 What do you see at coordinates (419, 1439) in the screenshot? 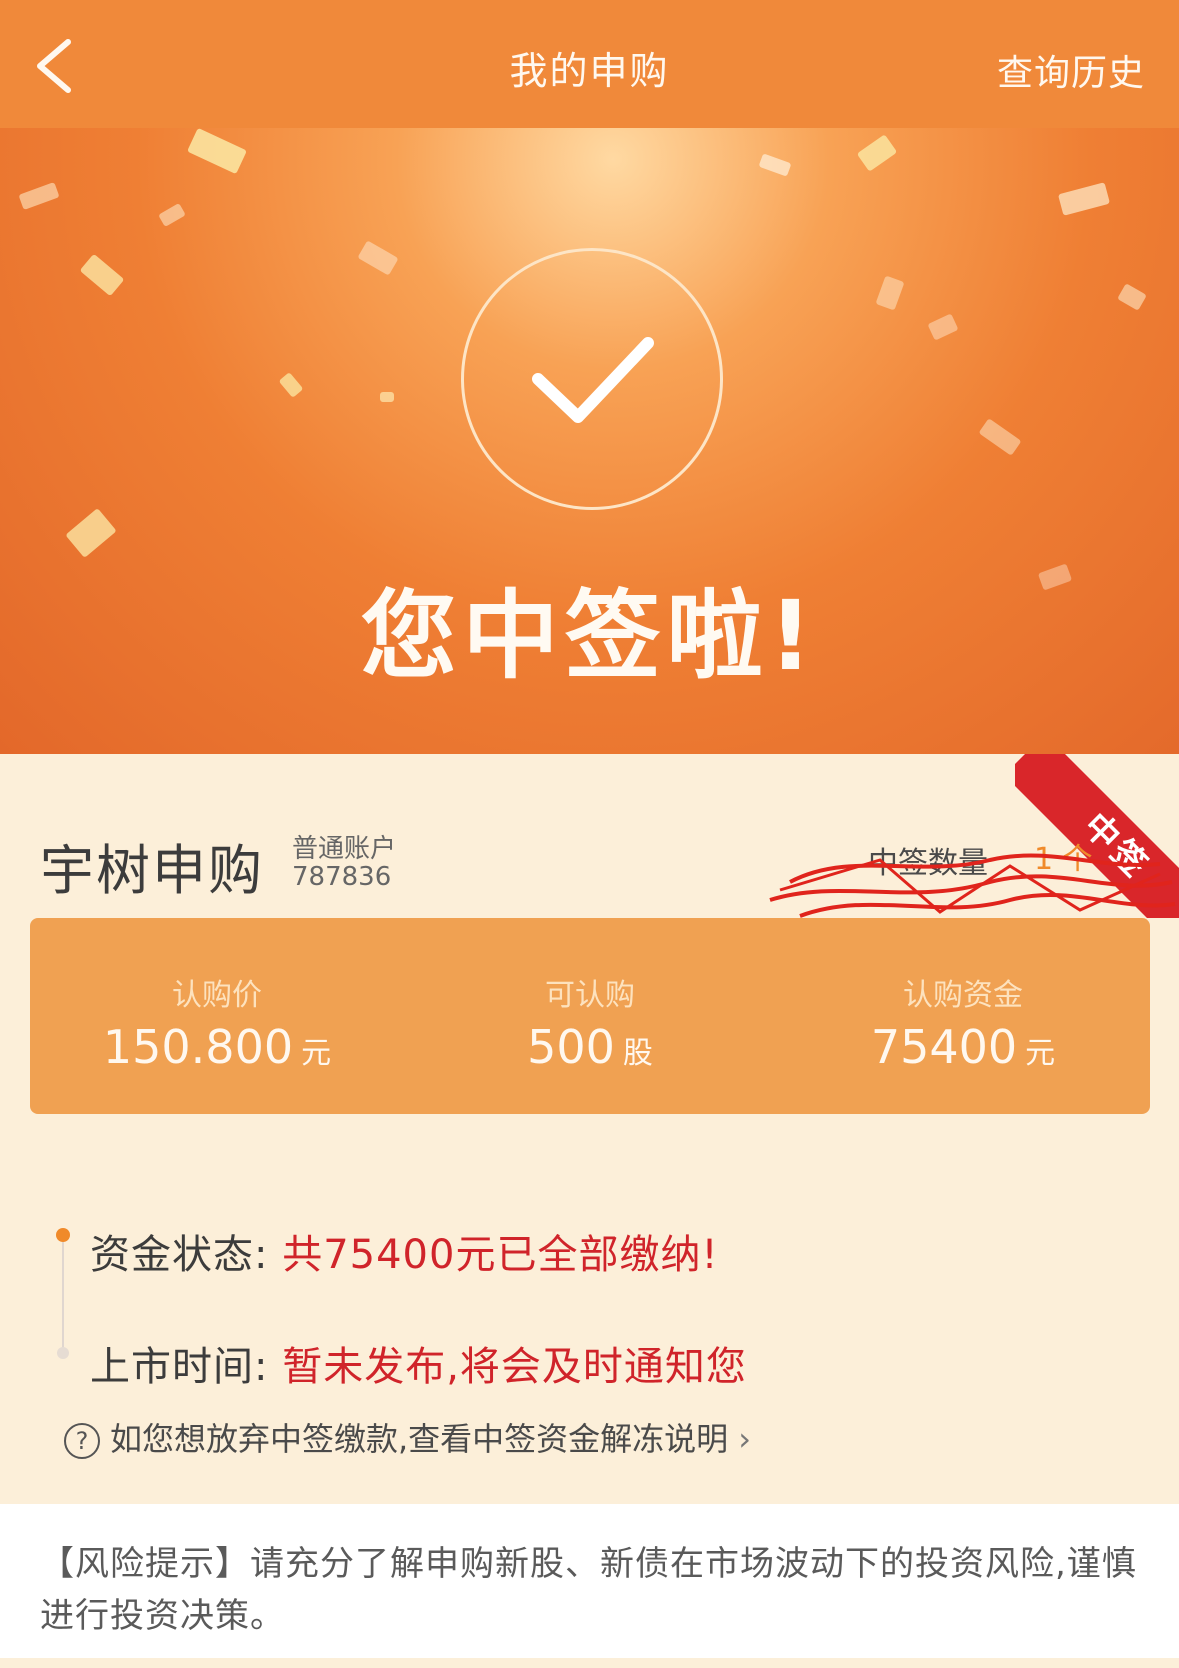
I see `unfreeze-help-text: 如您想放弃中签缴款,查看中签资金解冻说明` at bounding box center [419, 1439].